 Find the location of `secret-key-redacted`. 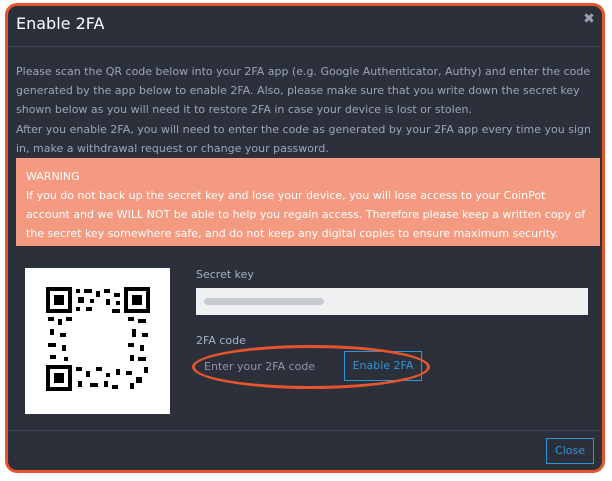

secret-key-redacted is located at coordinates (264, 301).